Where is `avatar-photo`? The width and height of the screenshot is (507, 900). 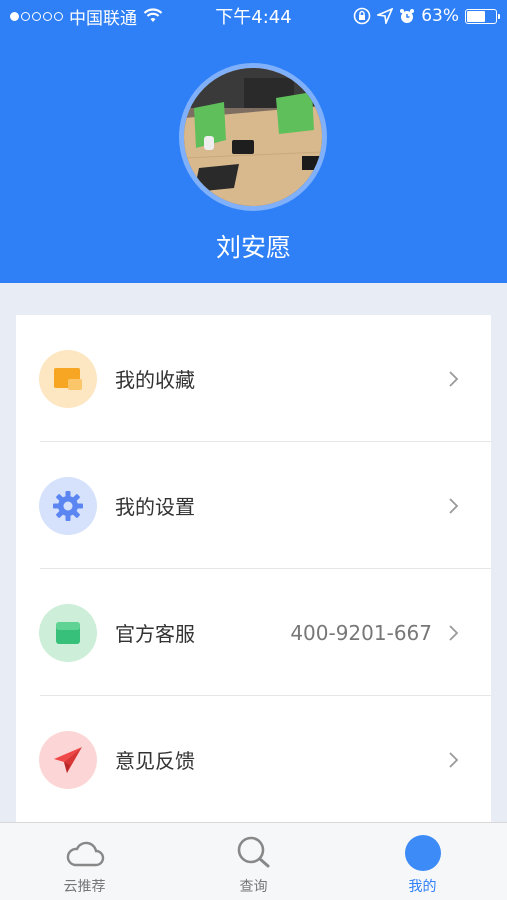
avatar-photo is located at coordinates (253, 137).